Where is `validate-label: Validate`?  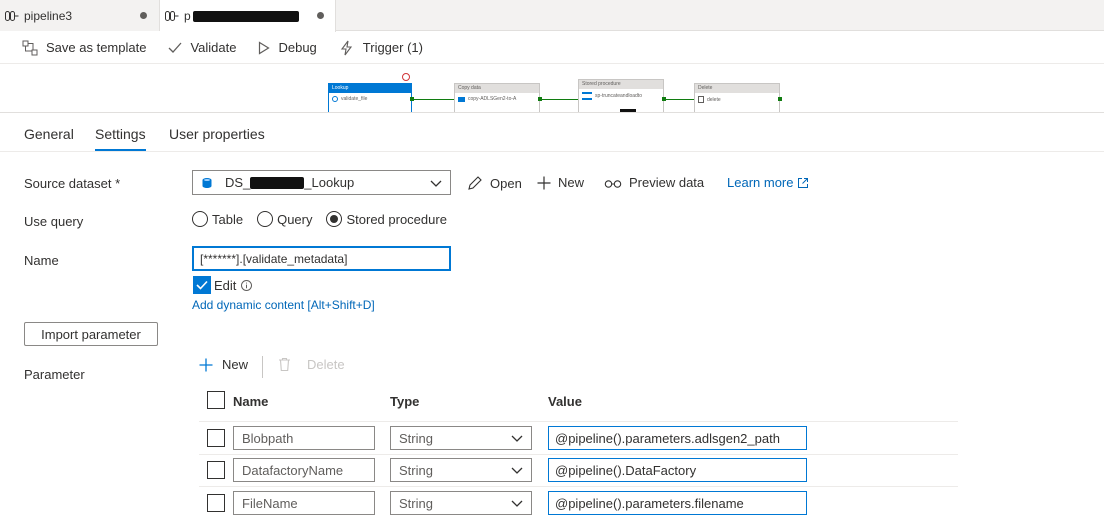
validate-label: Validate is located at coordinates (213, 47).